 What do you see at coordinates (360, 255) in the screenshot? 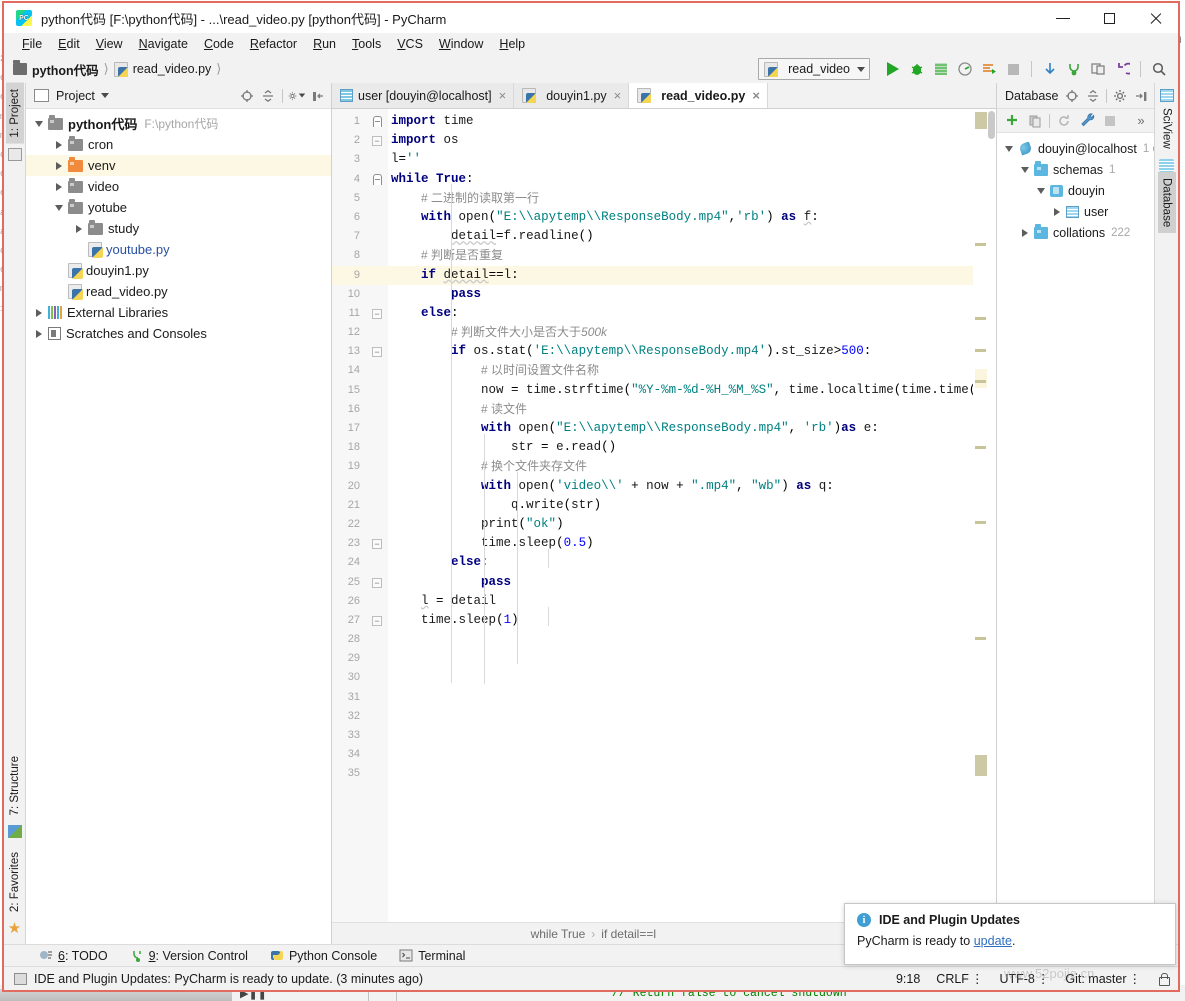
I see `gutter-line-number: 8` at bounding box center [360, 255].